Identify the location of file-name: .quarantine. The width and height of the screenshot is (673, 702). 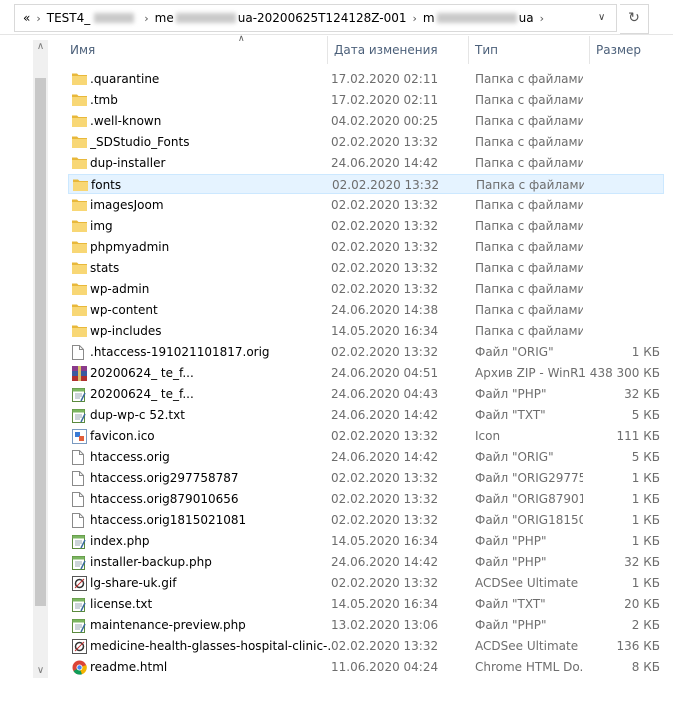
(125, 79).